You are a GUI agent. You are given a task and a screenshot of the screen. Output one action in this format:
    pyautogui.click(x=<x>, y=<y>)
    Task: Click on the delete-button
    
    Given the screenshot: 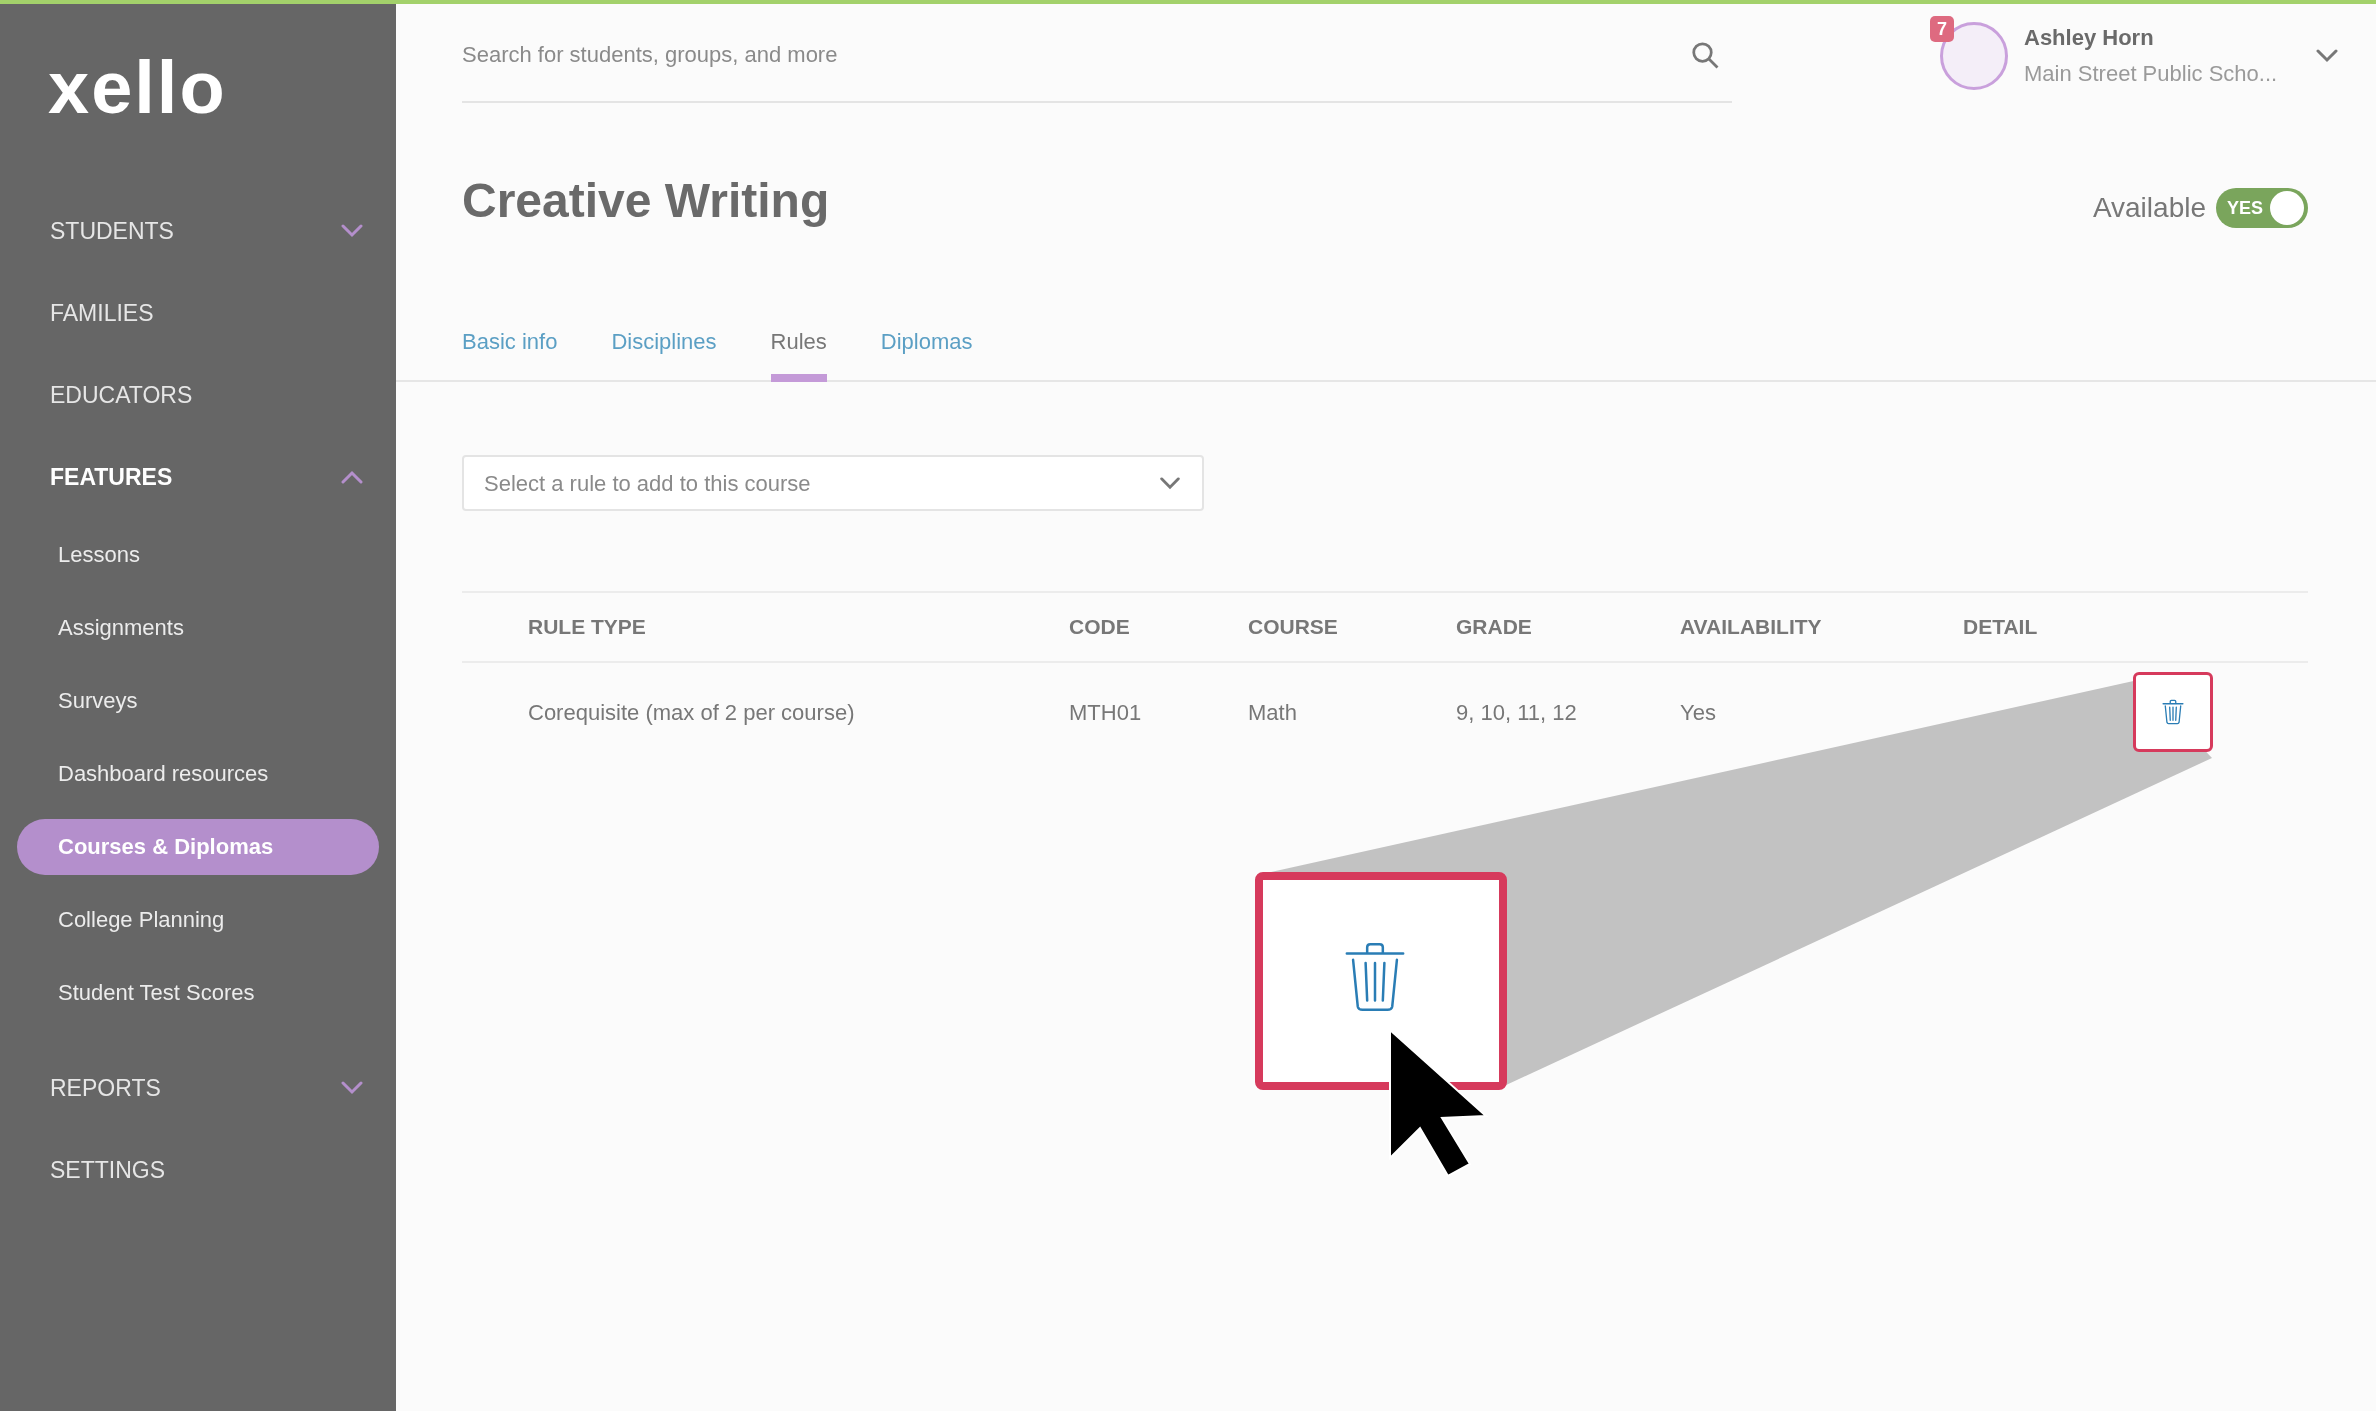 What is the action you would take?
    pyautogui.click(x=2173, y=712)
    